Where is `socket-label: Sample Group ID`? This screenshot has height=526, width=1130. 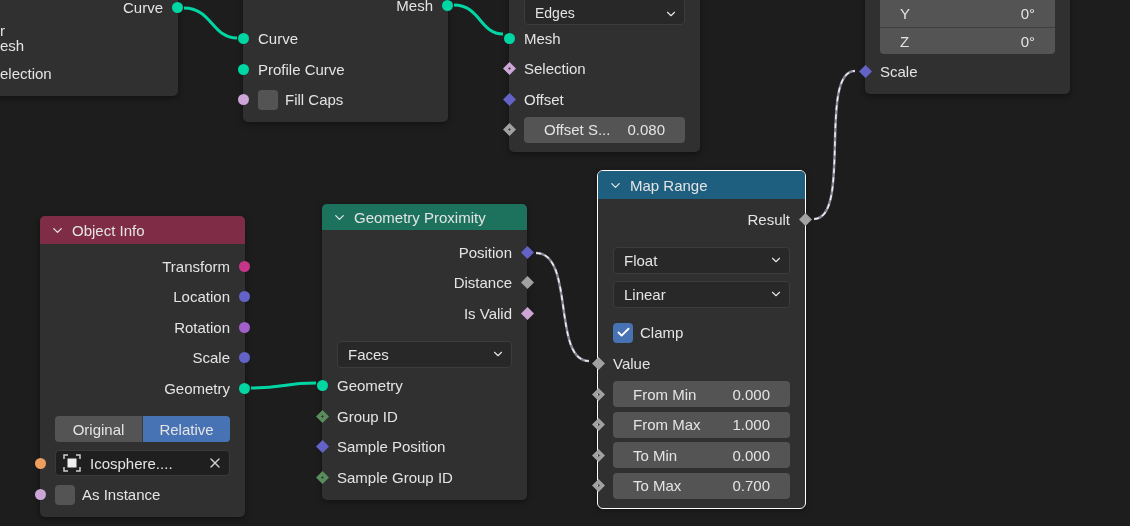 socket-label: Sample Group ID is located at coordinates (395, 477).